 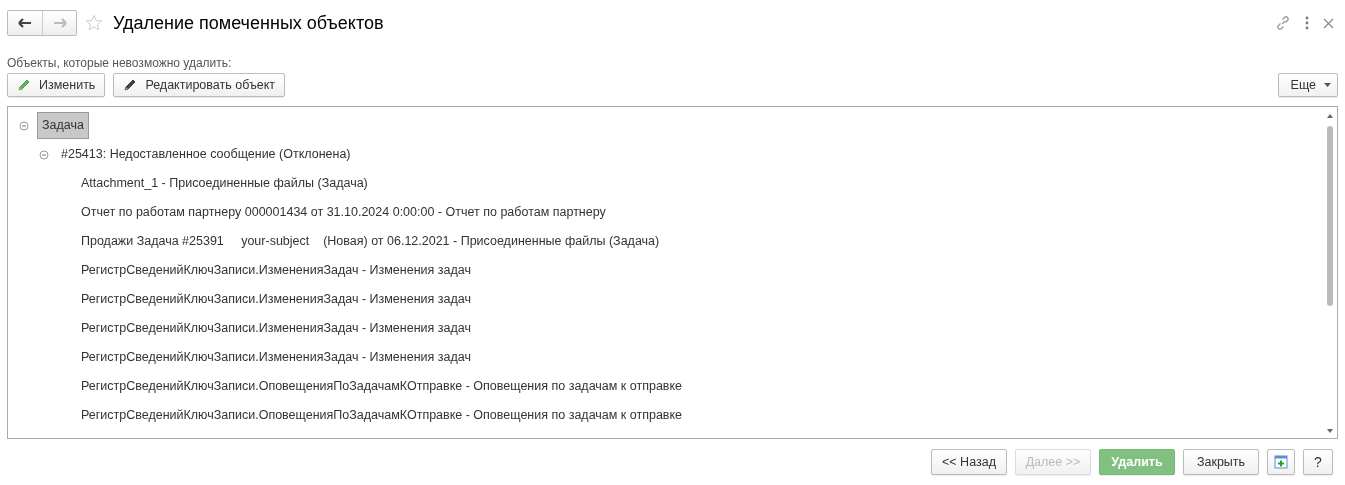 What do you see at coordinates (1328, 23) in the screenshot?
I see `close-icon` at bounding box center [1328, 23].